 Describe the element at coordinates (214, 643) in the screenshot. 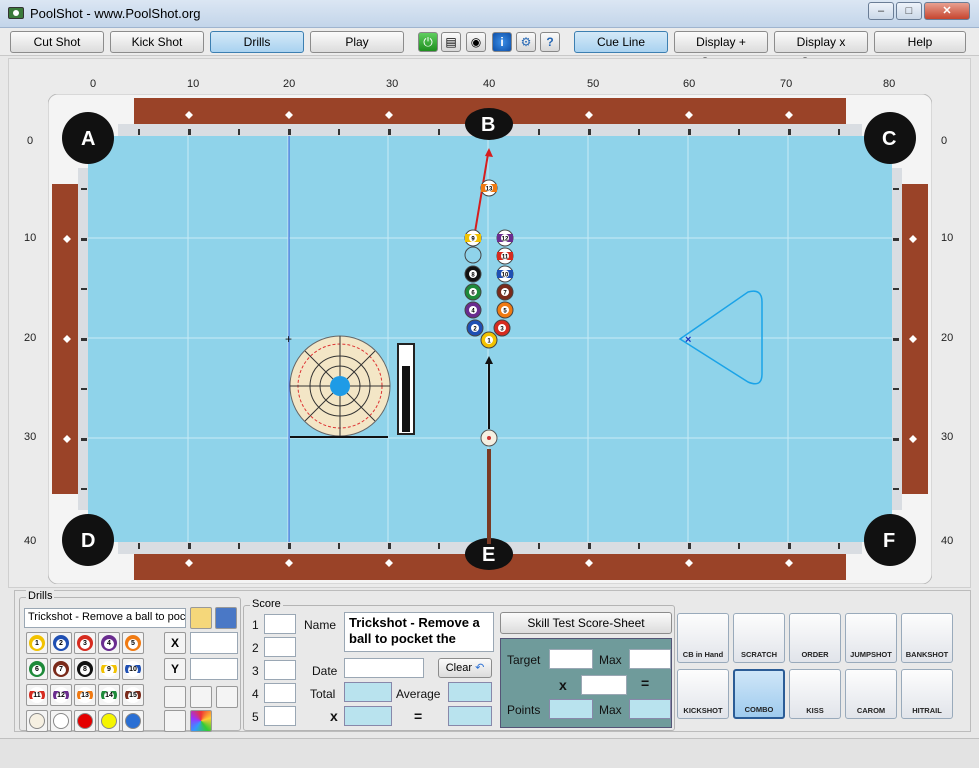

I see `x-coordinate-field` at that location.